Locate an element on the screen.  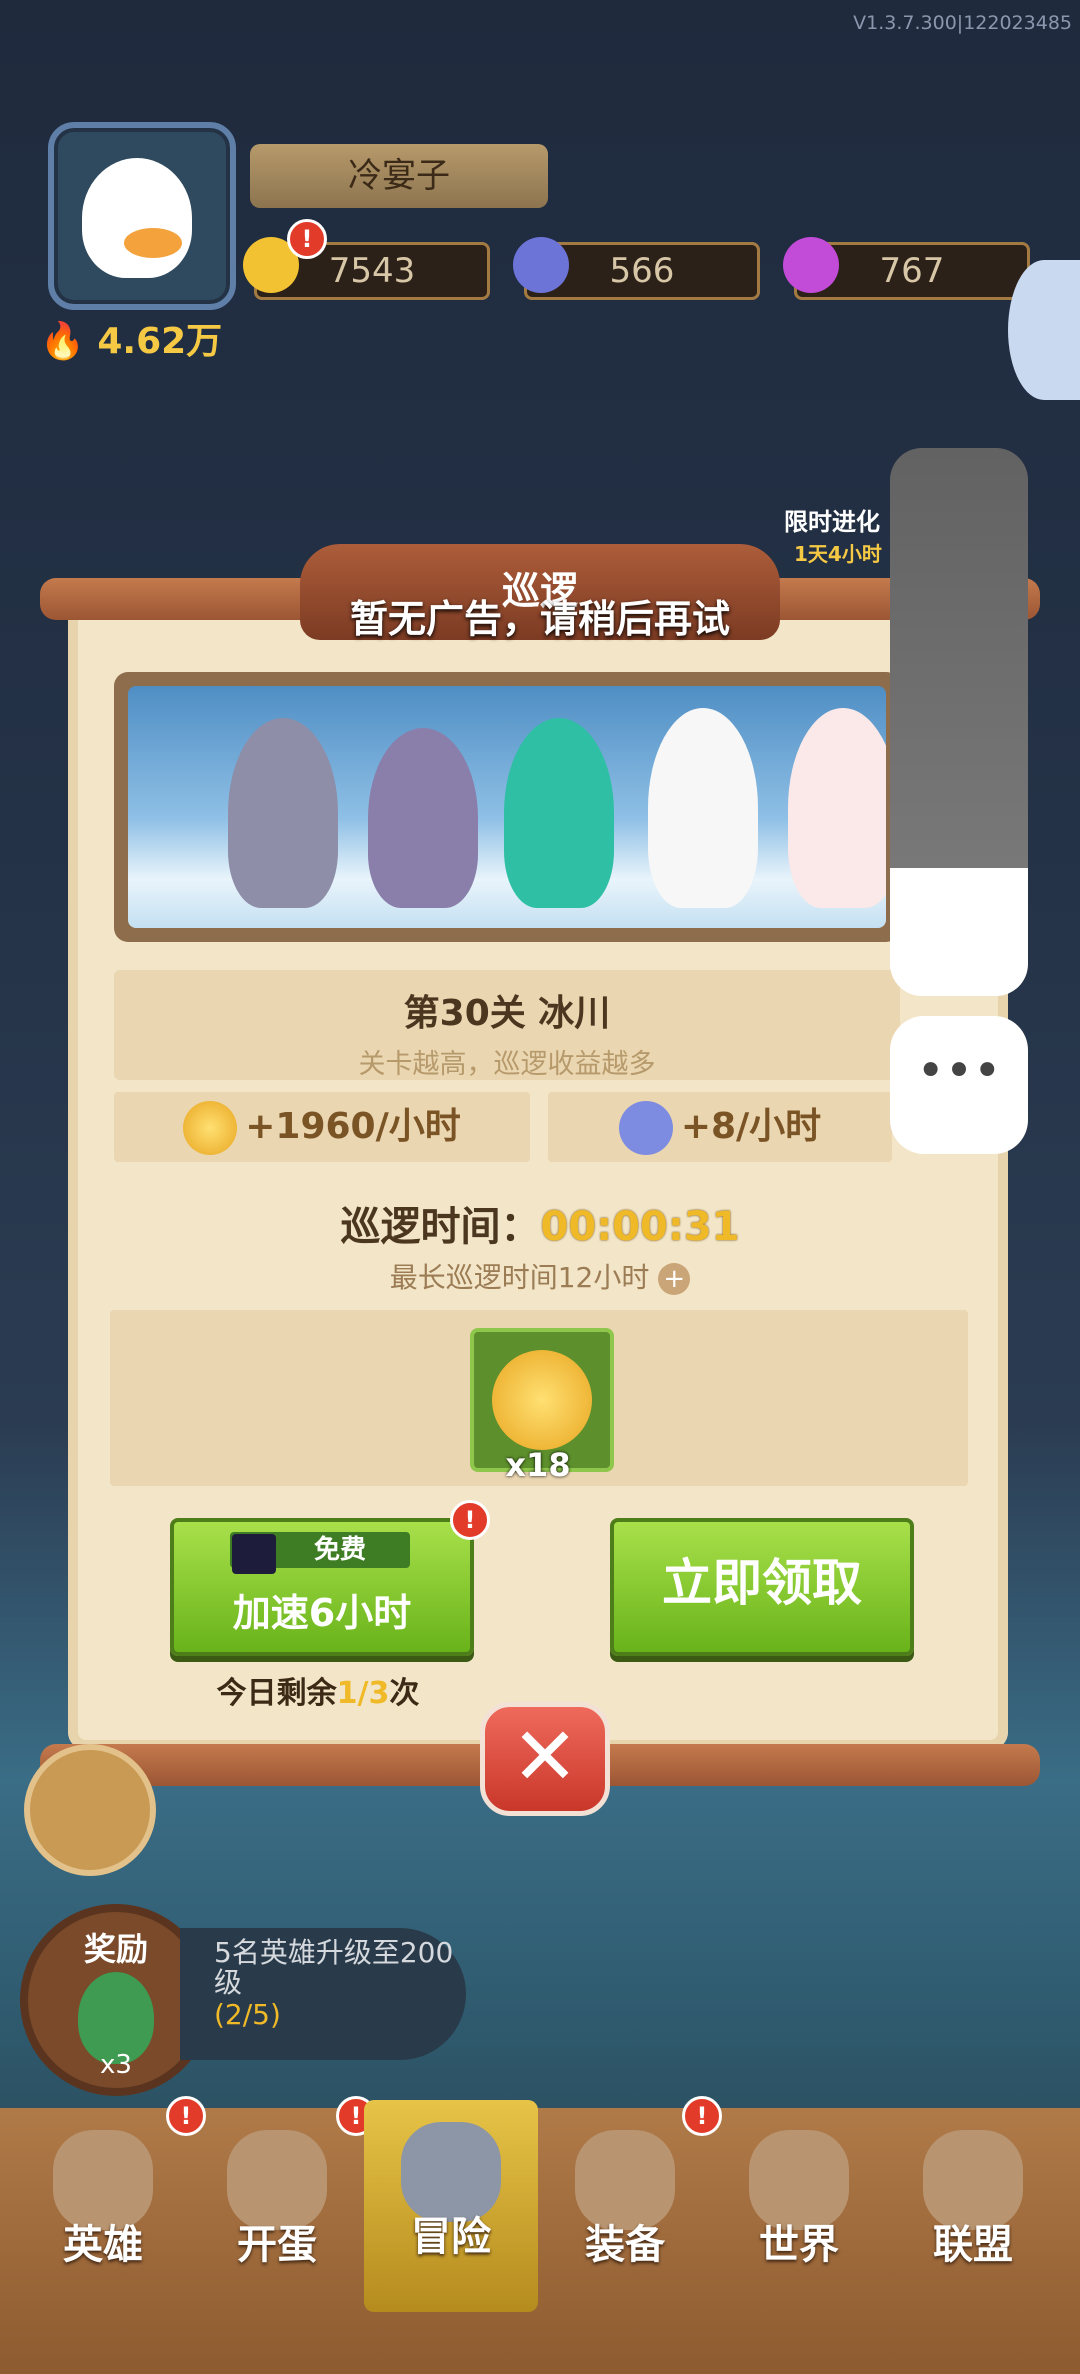
nav-world: 世界 is located at coordinates (799, 2208).